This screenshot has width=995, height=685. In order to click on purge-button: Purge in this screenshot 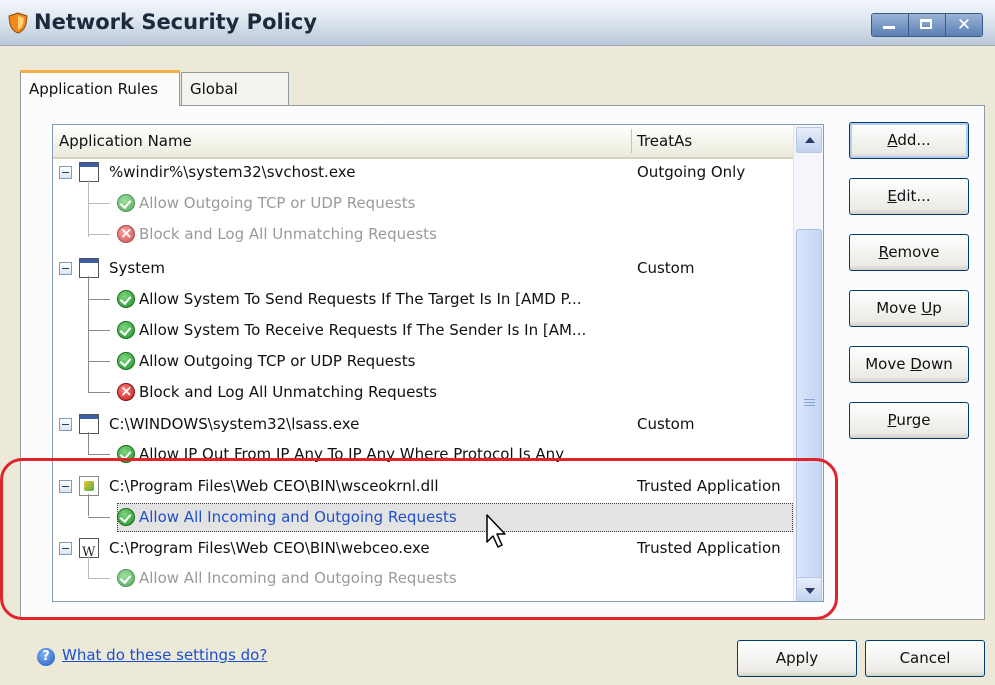, I will do `click(909, 420)`.